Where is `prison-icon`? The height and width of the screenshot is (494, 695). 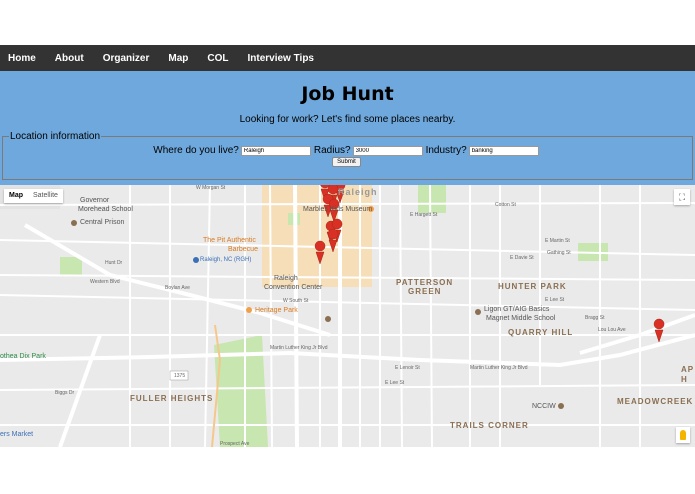
prison-icon is located at coordinates (561, 406).